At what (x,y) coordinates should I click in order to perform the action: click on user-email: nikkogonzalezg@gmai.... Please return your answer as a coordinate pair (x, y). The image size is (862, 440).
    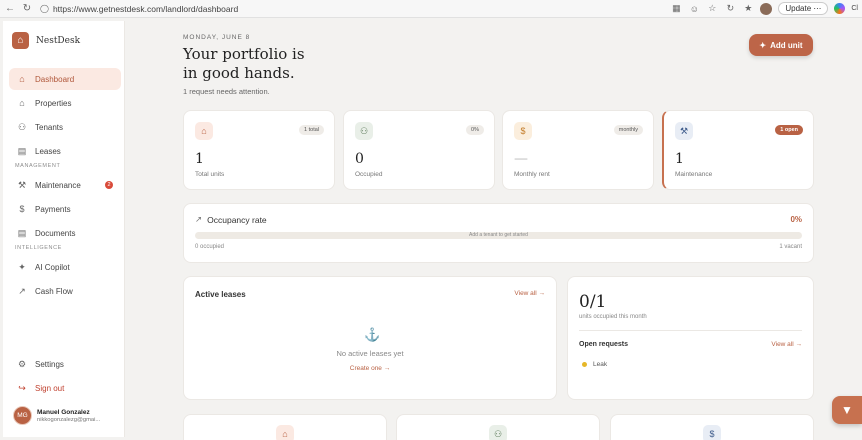
    Looking at the image, I should click on (69, 419).